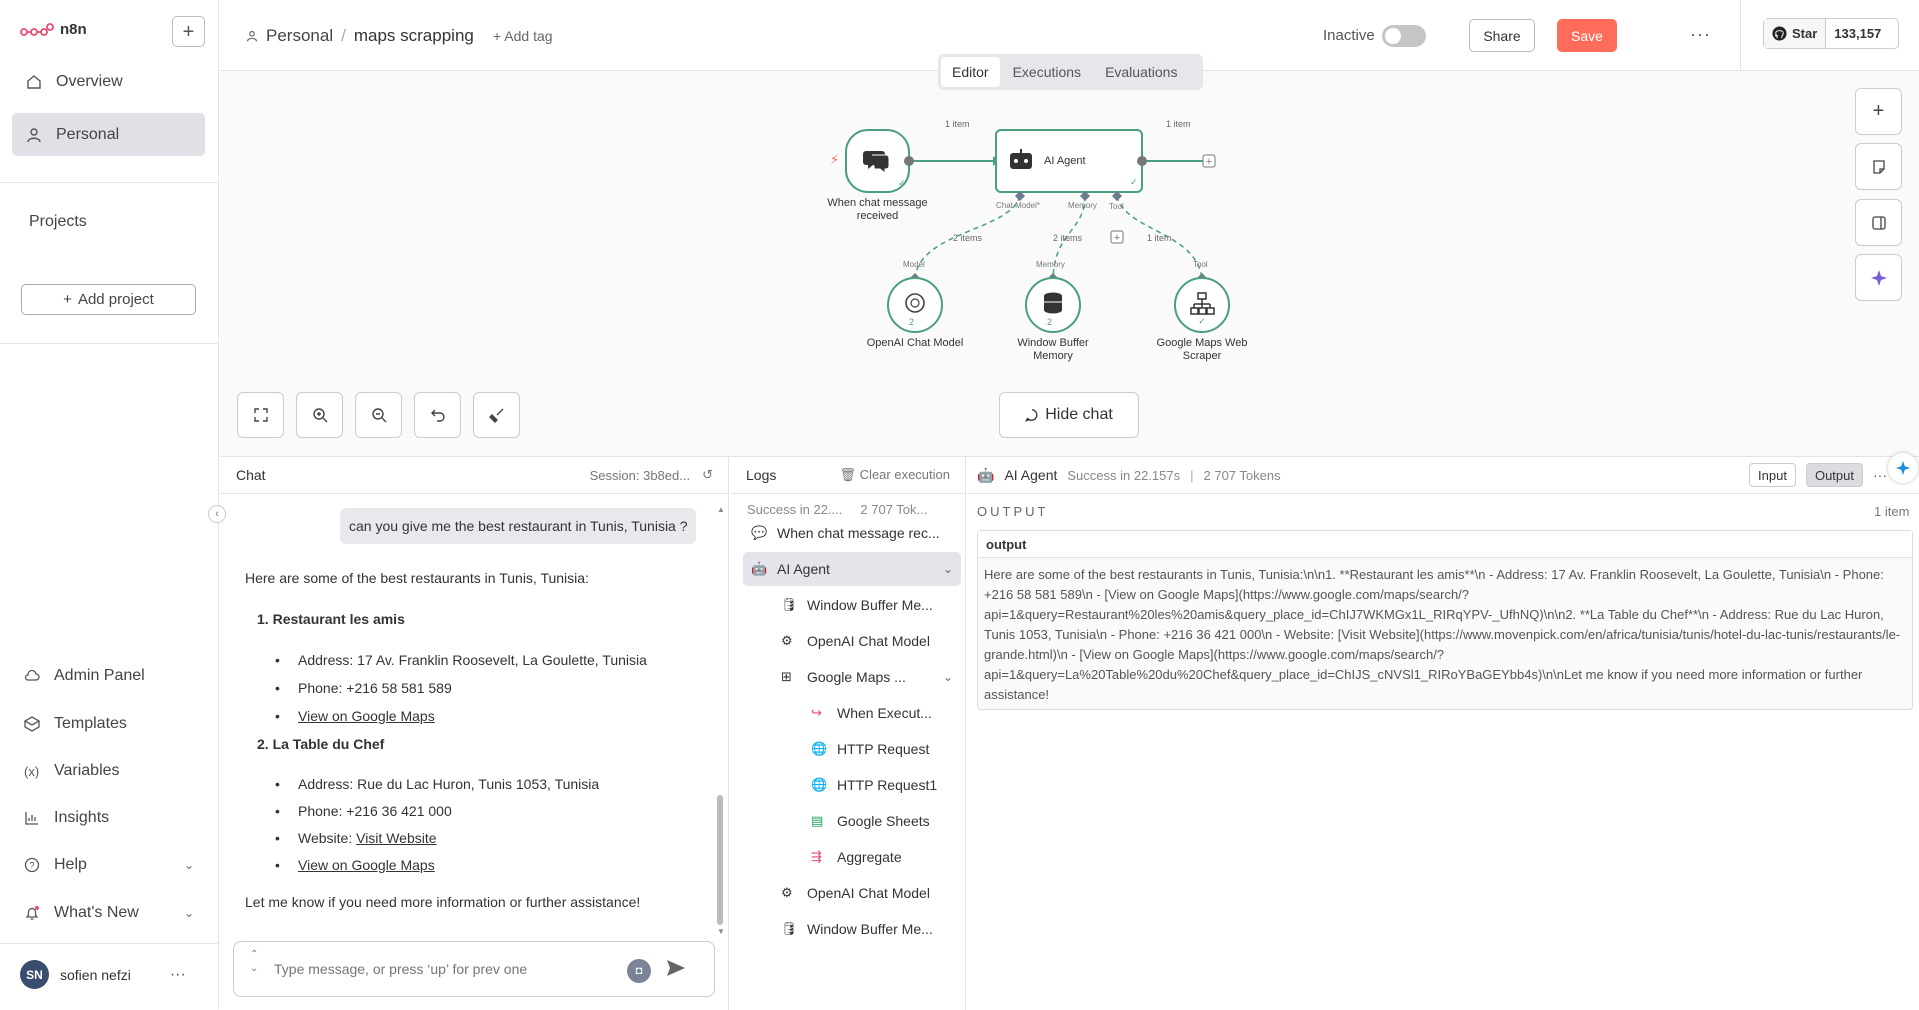 This screenshot has height=1010, width=1919. Describe the element at coordinates (852, 785) in the screenshot. I see `log-row: 🌐 HTTP Request1` at that location.